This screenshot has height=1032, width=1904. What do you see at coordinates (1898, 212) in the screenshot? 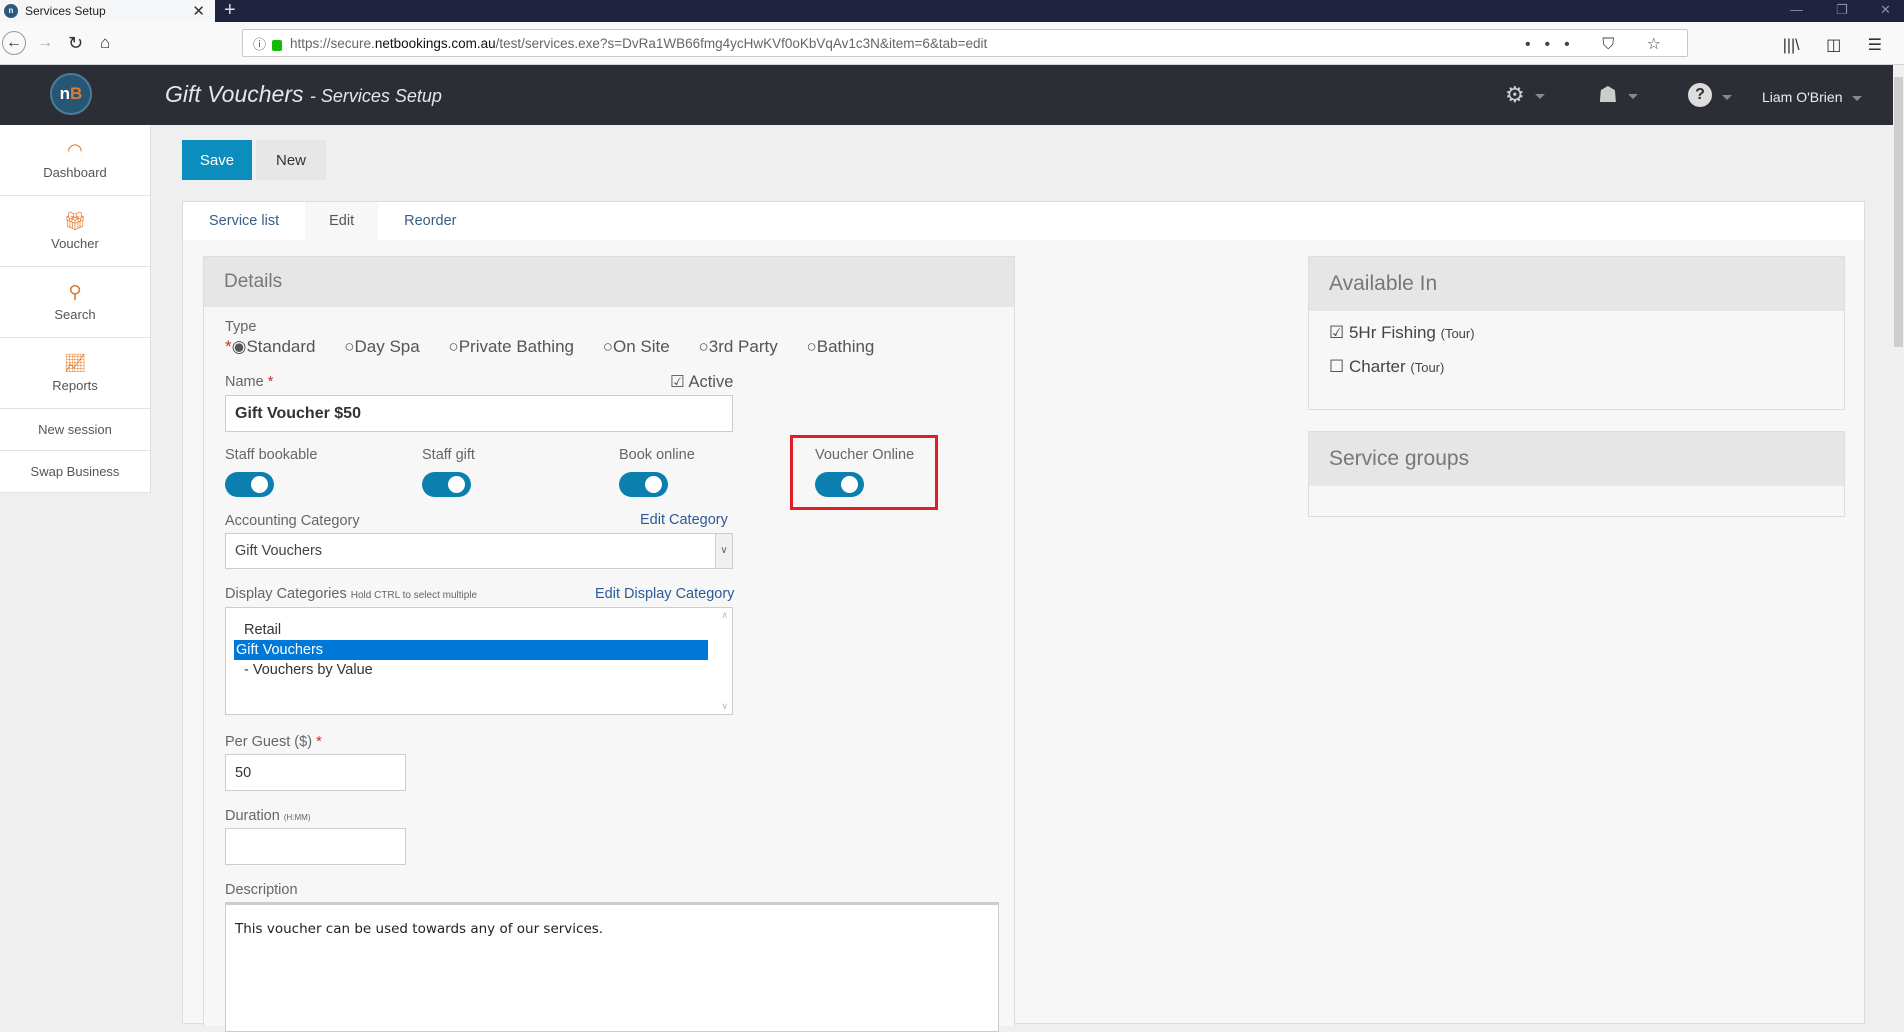
I see `scrollbar-thumb` at bounding box center [1898, 212].